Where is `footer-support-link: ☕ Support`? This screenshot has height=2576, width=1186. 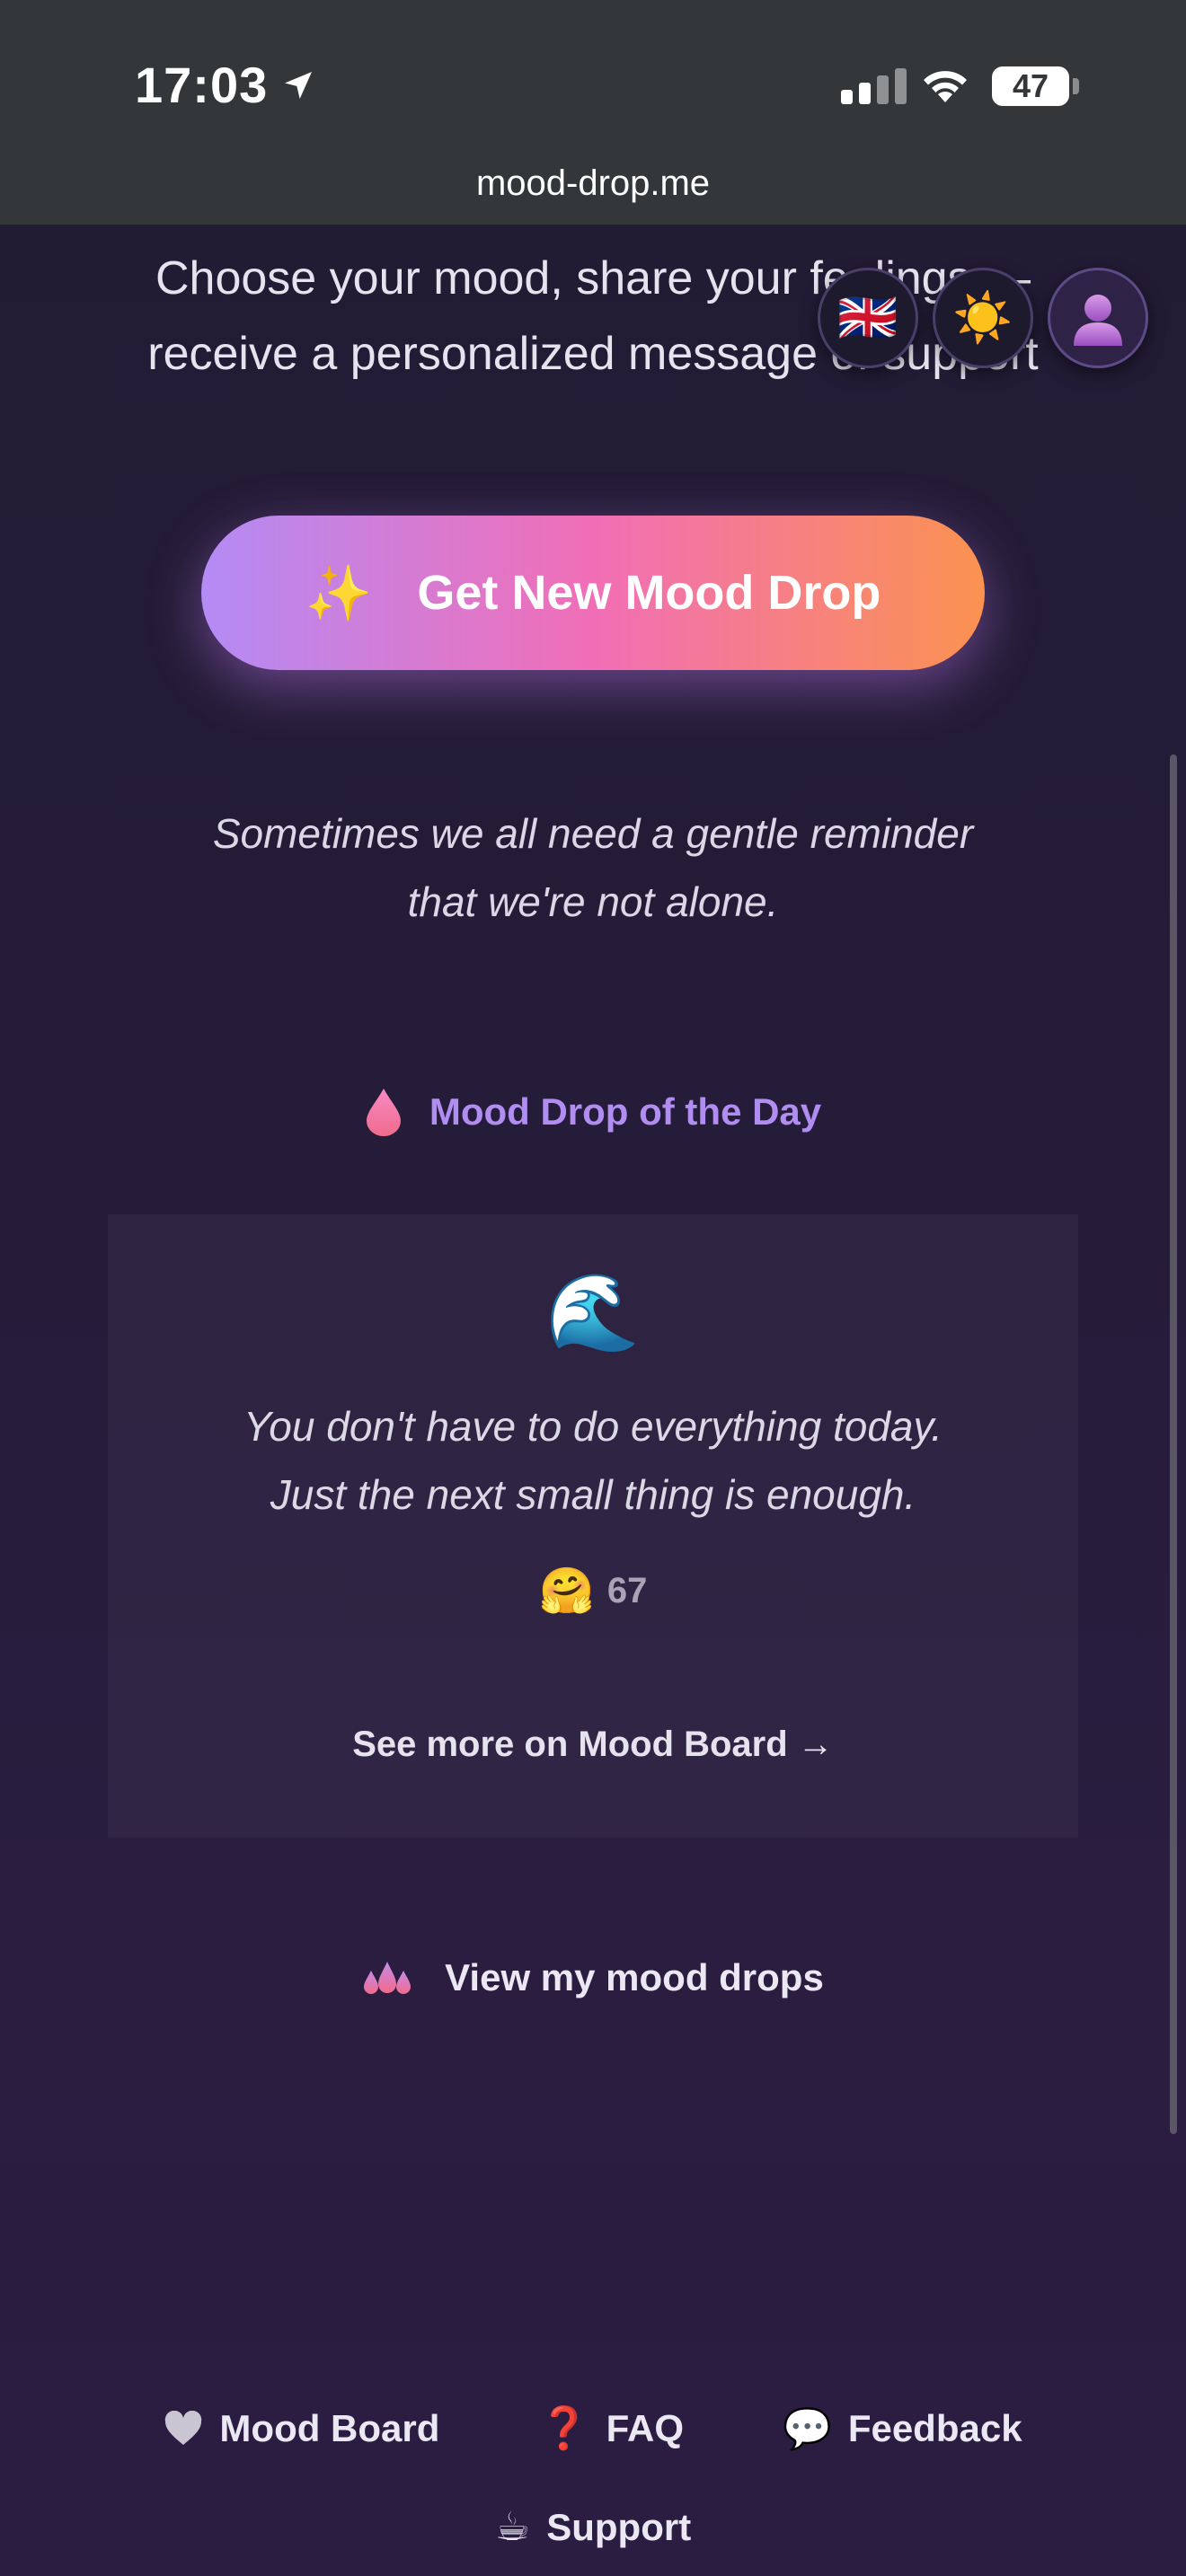 footer-support-link: ☕ Support is located at coordinates (593, 2527).